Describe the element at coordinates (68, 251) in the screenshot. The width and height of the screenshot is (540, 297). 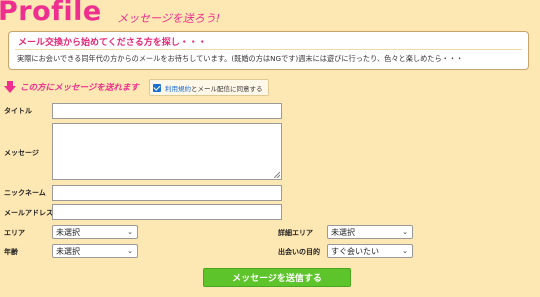
I see `age-select-value: 未選択` at that location.